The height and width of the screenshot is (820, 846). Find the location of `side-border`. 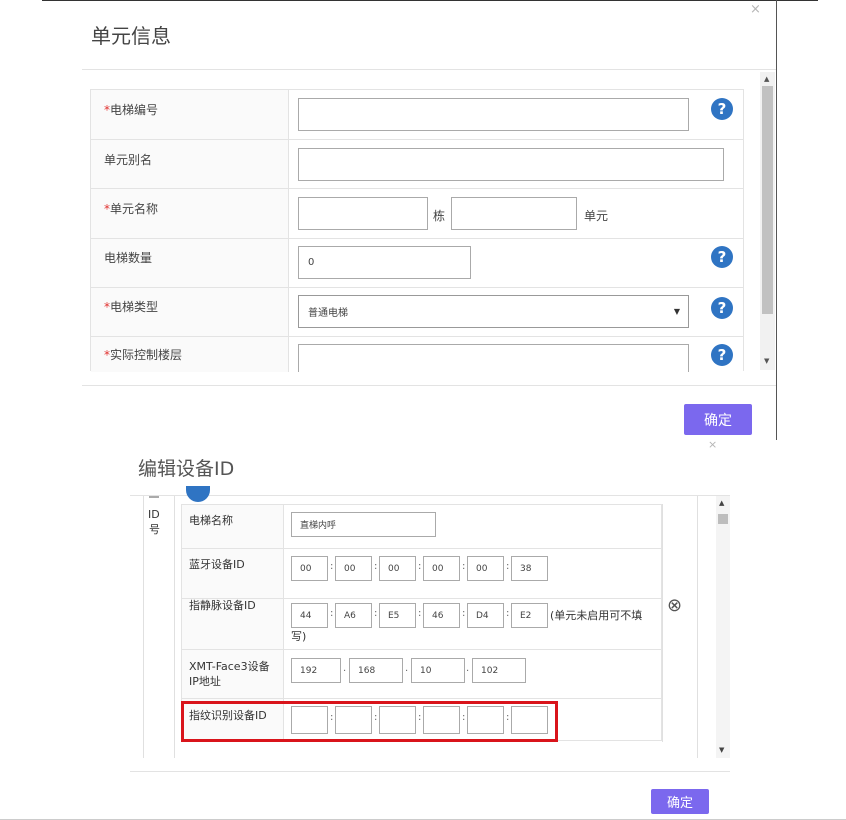

side-border is located at coordinates (143, 627).